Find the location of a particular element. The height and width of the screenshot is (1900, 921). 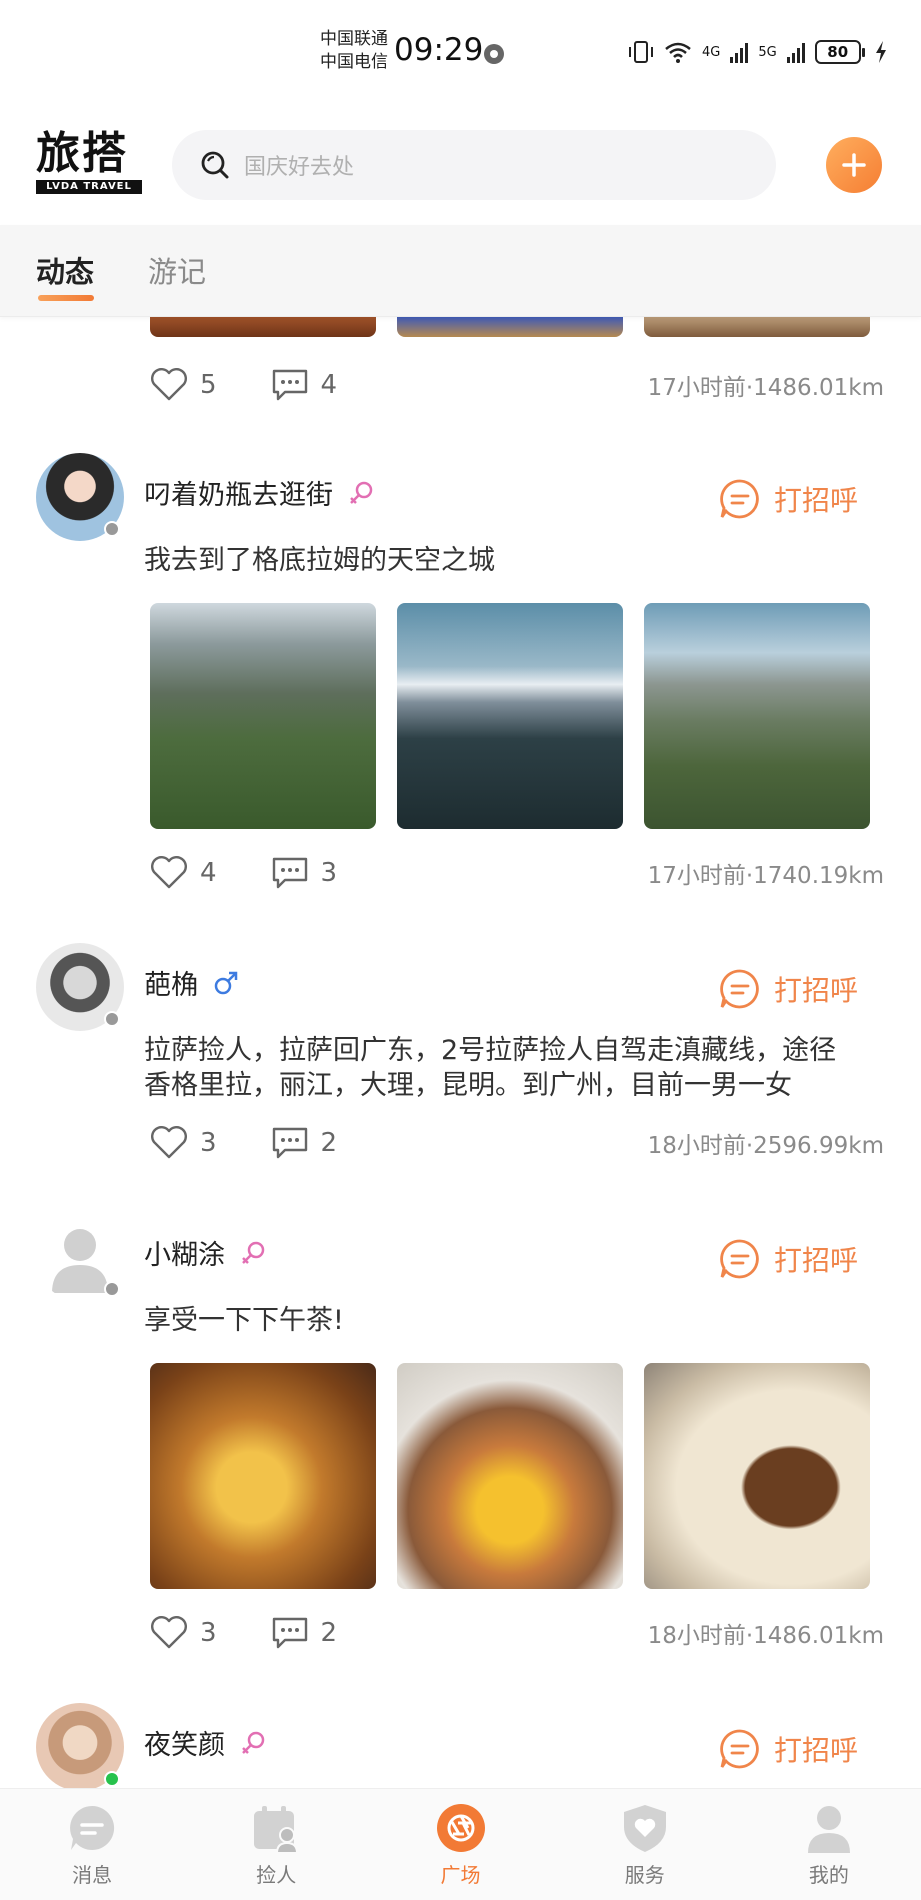

post-images is located at coordinates (510, 716).